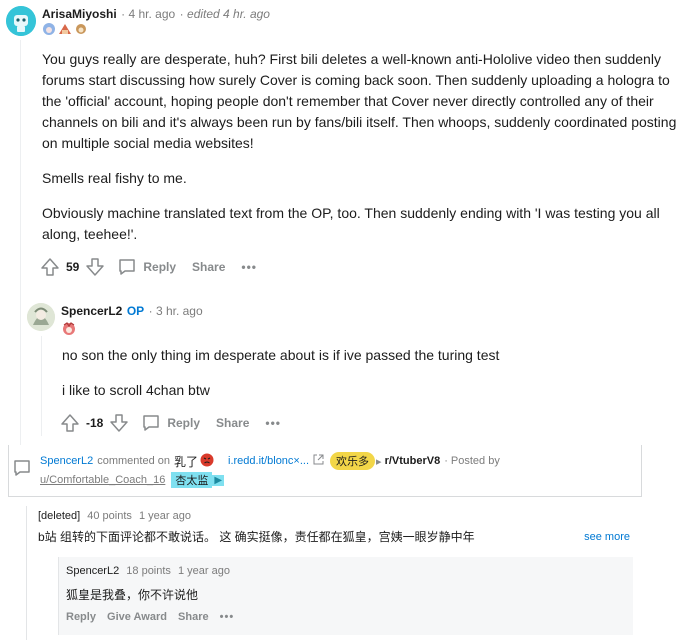 This screenshot has height=640, width=686. What do you see at coordinates (472, 461) in the screenshot?
I see `posted-by-label: · Posted by` at bounding box center [472, 461].